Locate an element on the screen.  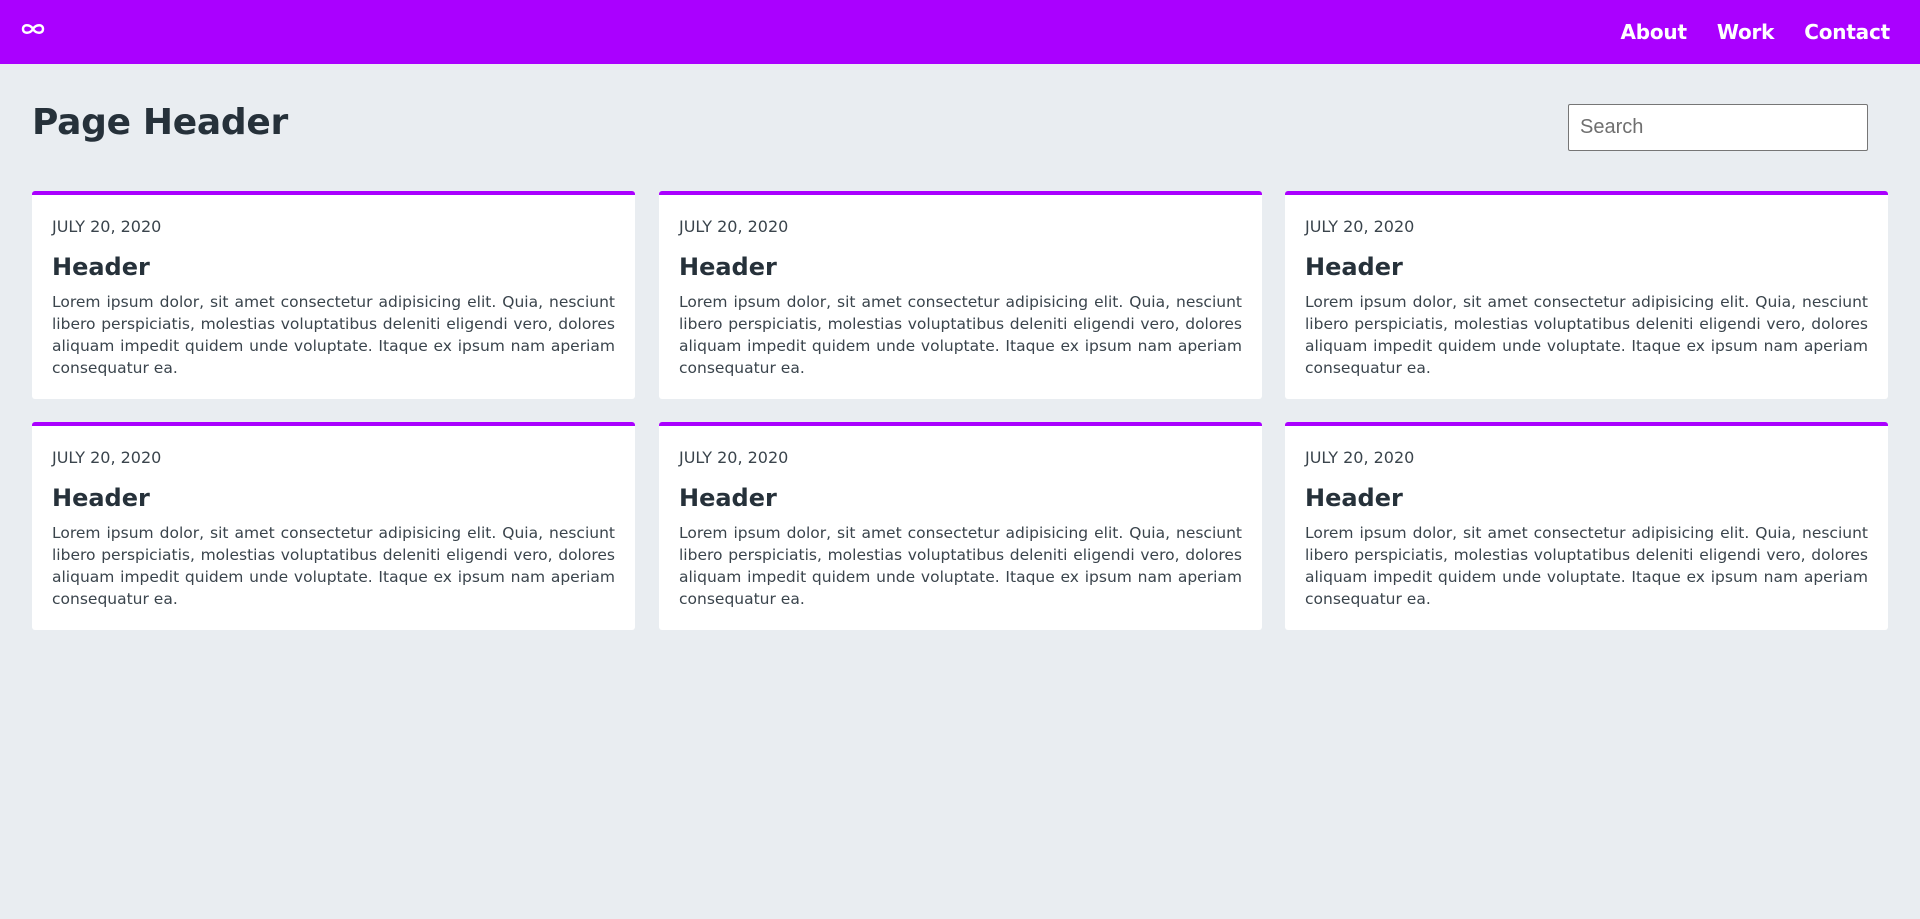
infinity-icon-graphic is located at coordinates (33, 29).